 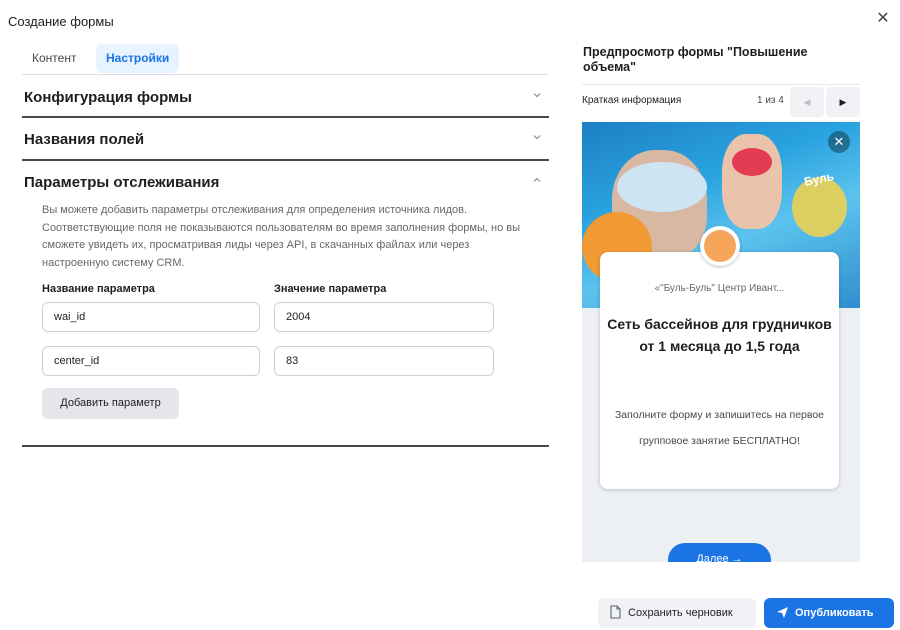 I want to click on prev-page-button: ◀, so click(x=807, y=102).